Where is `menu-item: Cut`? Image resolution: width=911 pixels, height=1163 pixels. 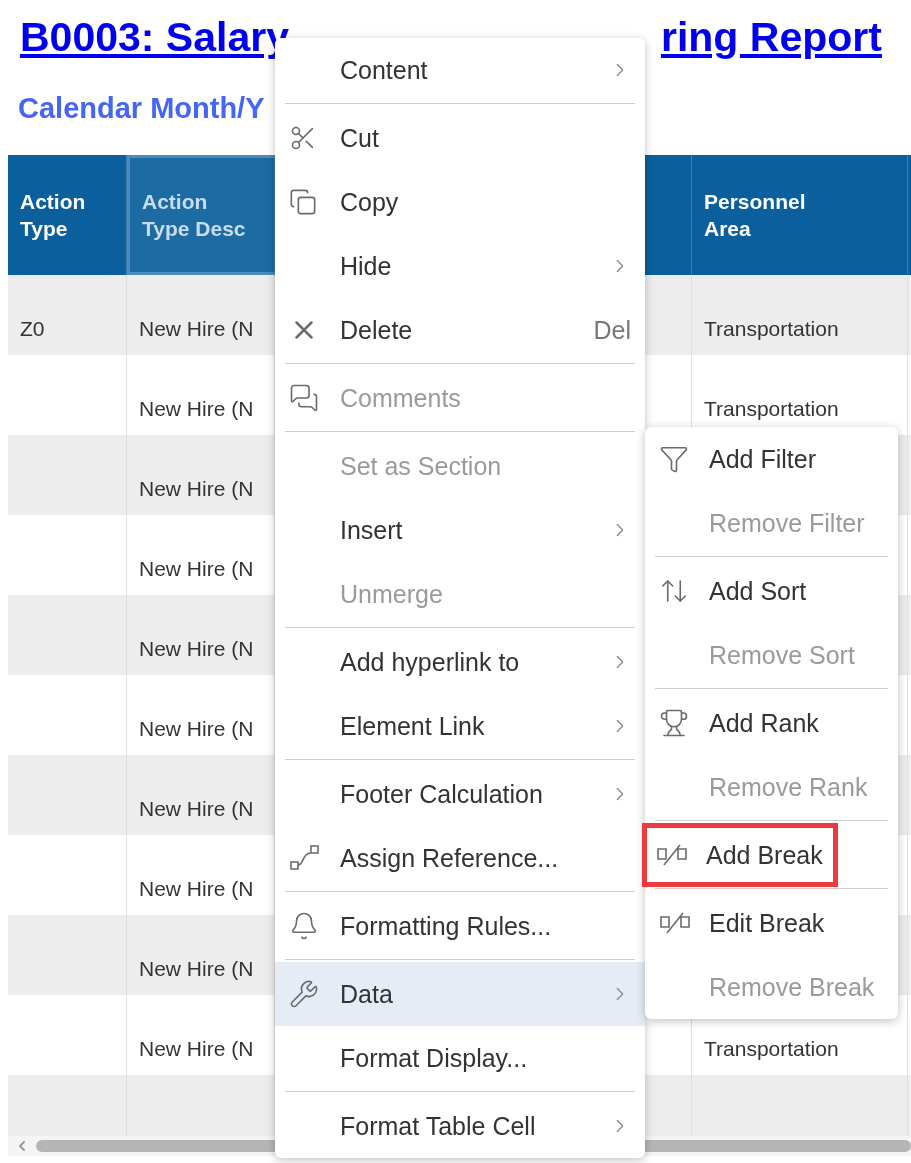
menu-item: Cut is located at coordinates (460, 138).